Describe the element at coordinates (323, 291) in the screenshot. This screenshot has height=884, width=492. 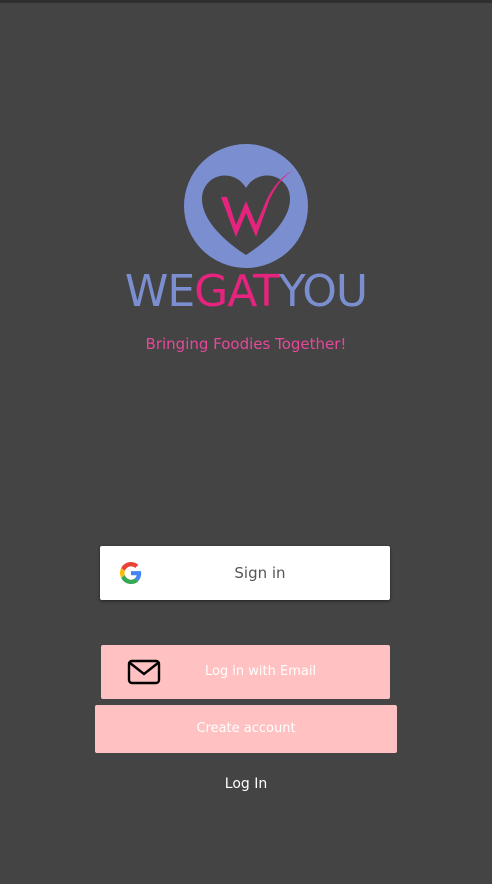
I see `brand-word-you: YOU` at that location.